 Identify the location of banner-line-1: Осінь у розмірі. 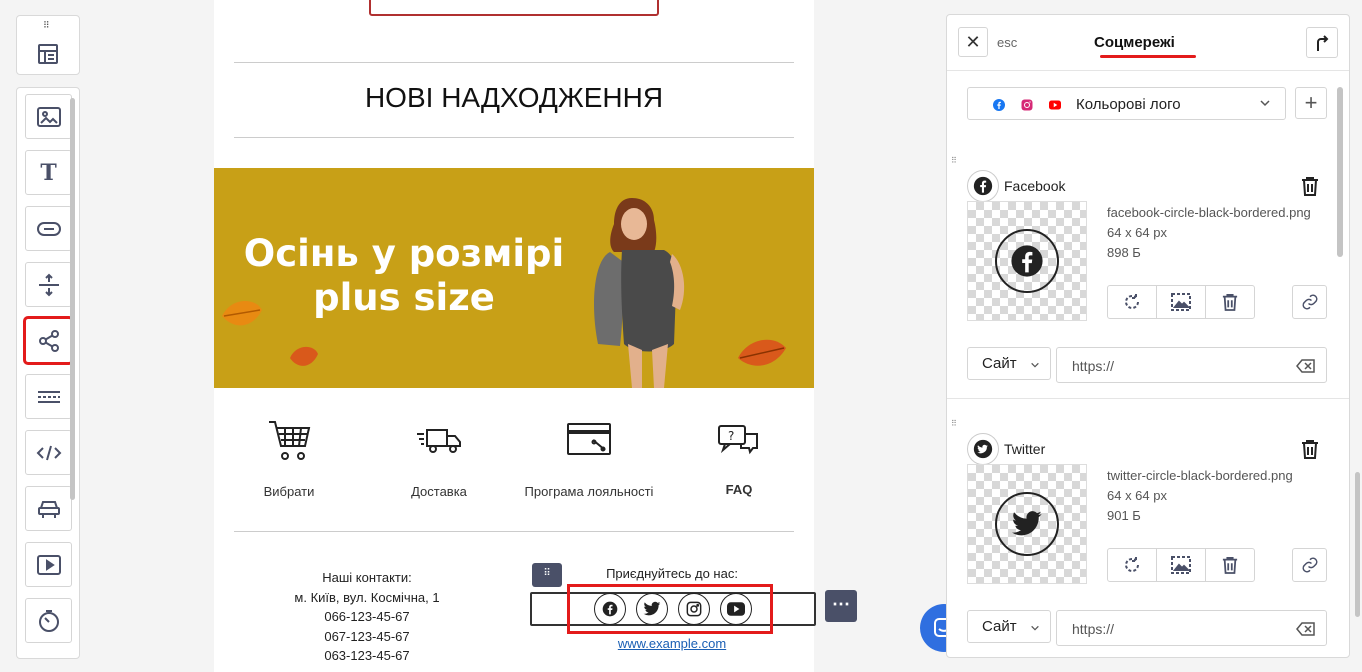
(404, 253).